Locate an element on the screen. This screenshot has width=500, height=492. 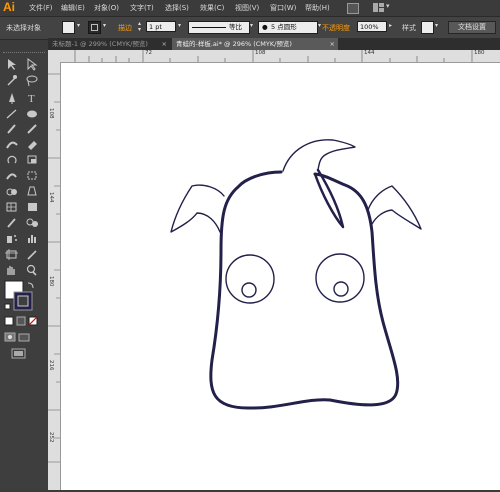
ruler-label: 72 is located at coordinates (148, 53).